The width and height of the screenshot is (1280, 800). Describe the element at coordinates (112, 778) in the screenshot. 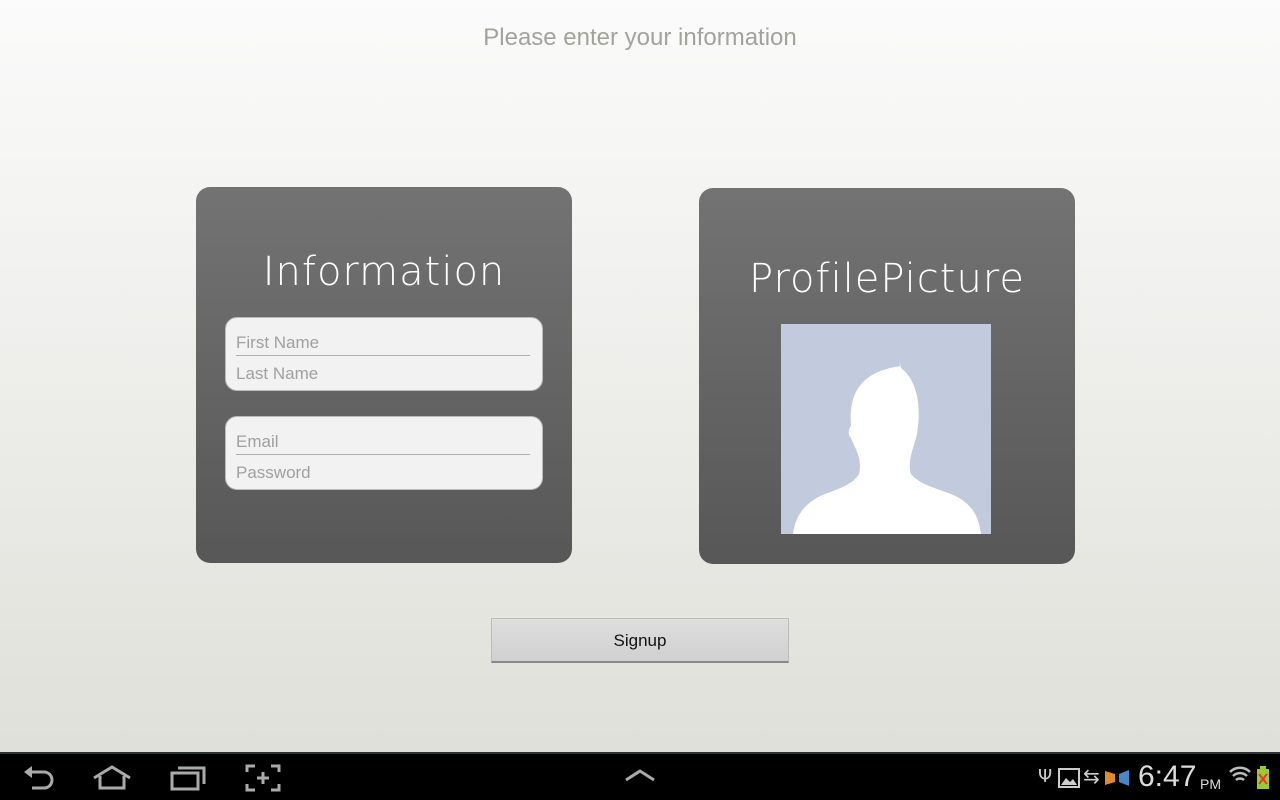

I see `home-icon` at that location.